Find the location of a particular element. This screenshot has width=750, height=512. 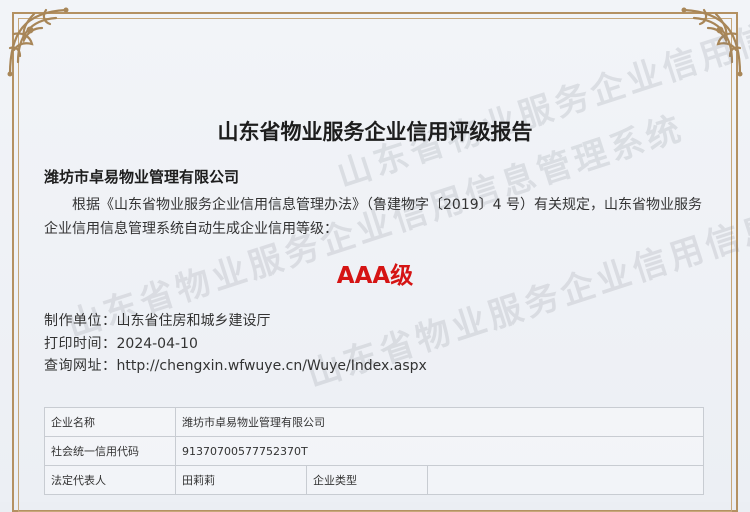

credit-grade: AAA级 is located at coordinates (375, 276).